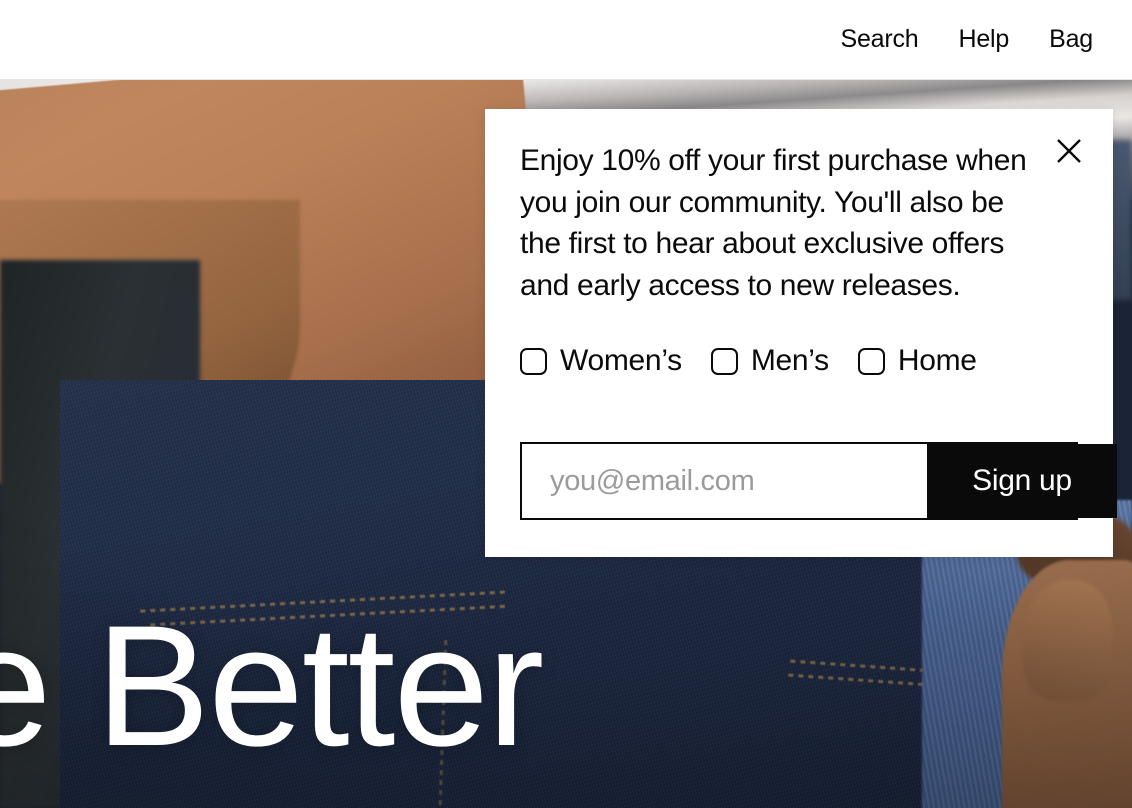  Describe the element at coordinates (879, 39) in the screenshot. I see `nav-link-search: Search` at that location.